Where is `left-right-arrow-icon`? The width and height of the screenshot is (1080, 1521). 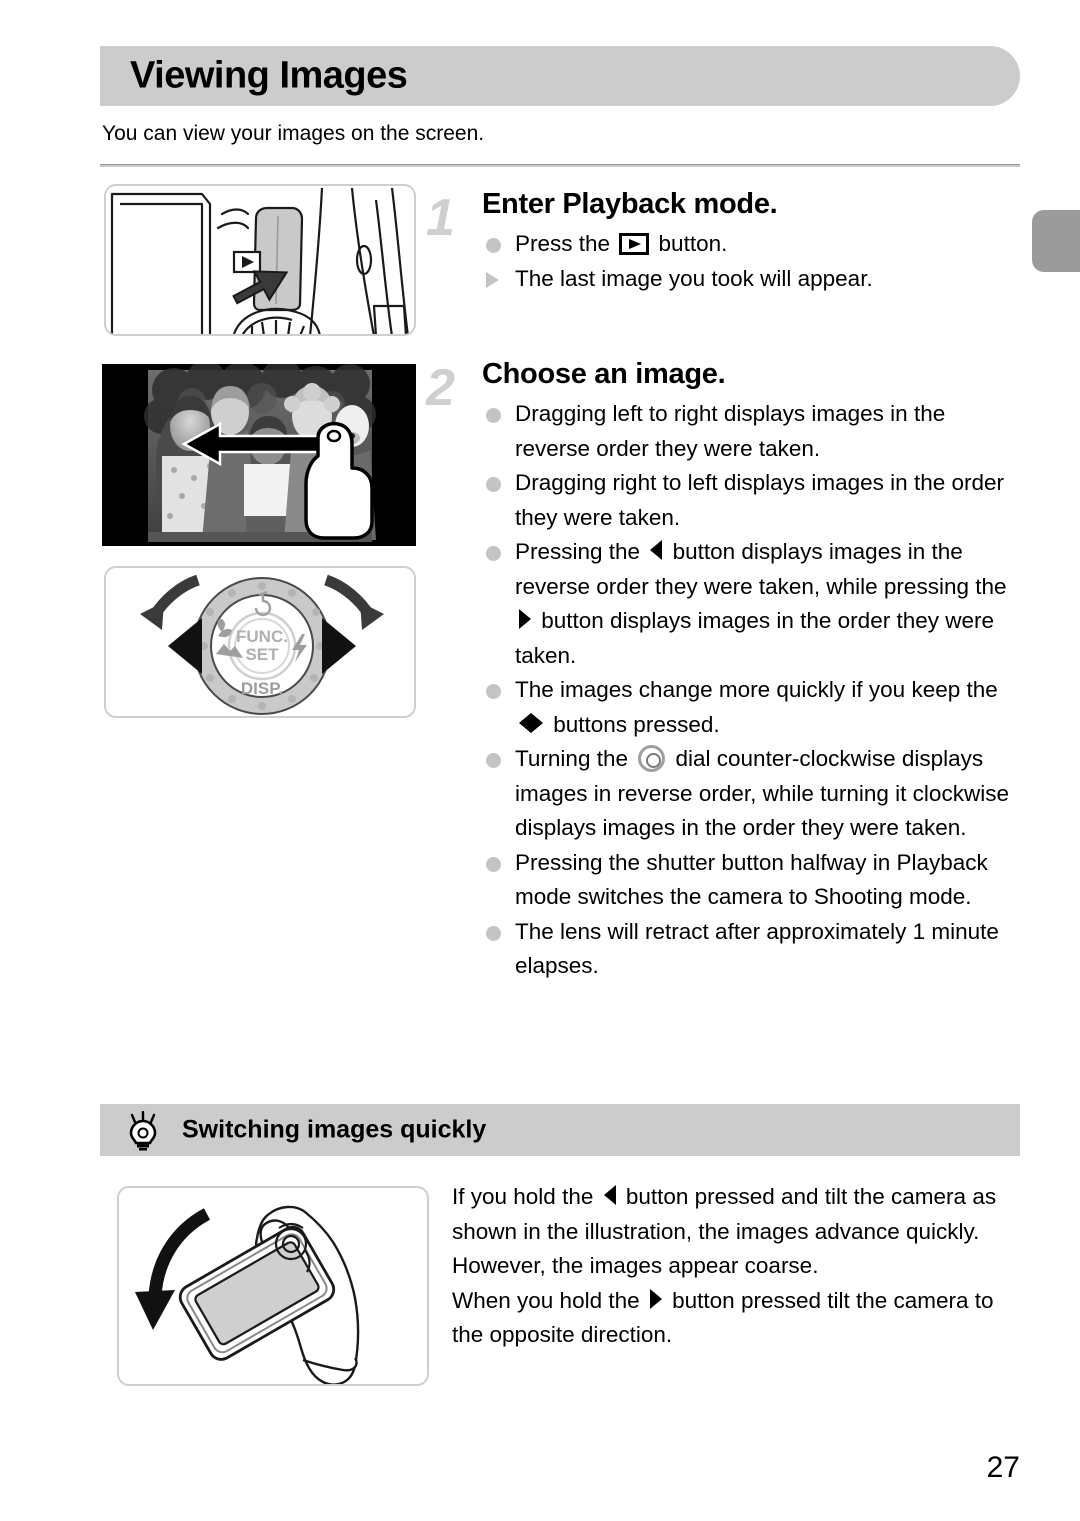 left-right-arrow-icon is located at coordinates (531, 725).